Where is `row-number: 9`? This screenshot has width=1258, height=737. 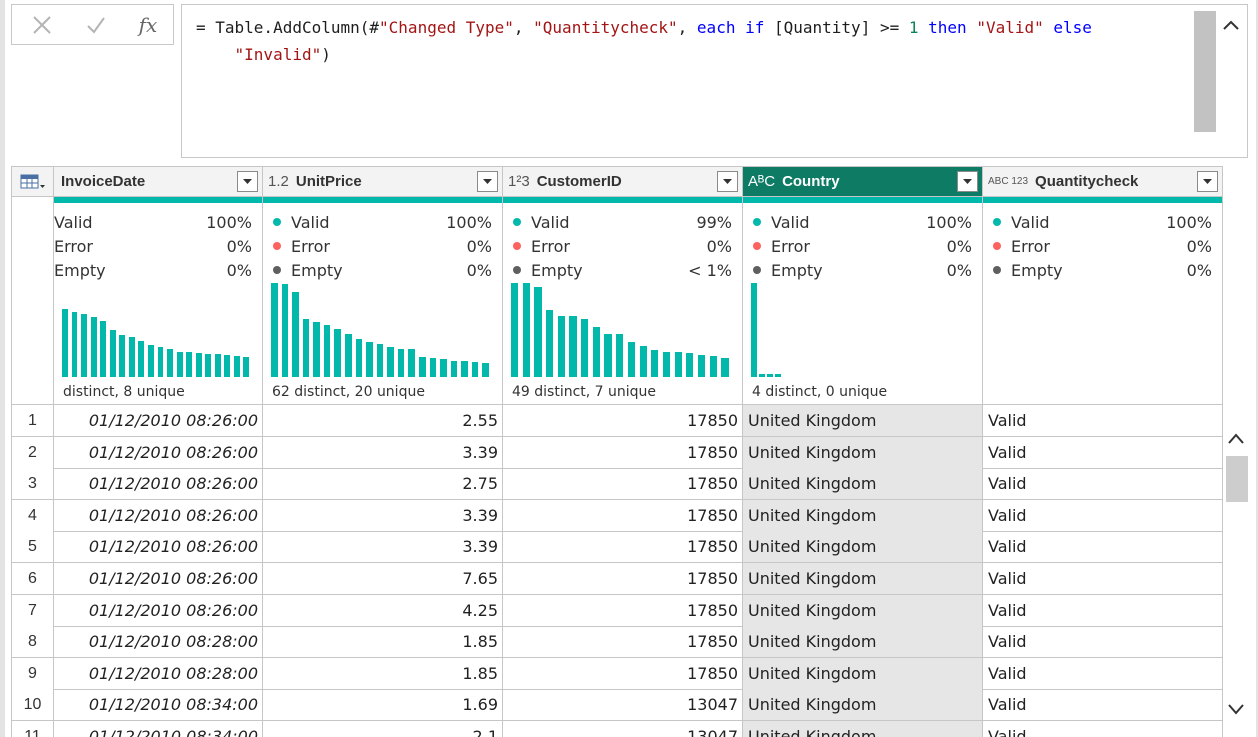
row-number: 9 is located at coordinates (33, 674).